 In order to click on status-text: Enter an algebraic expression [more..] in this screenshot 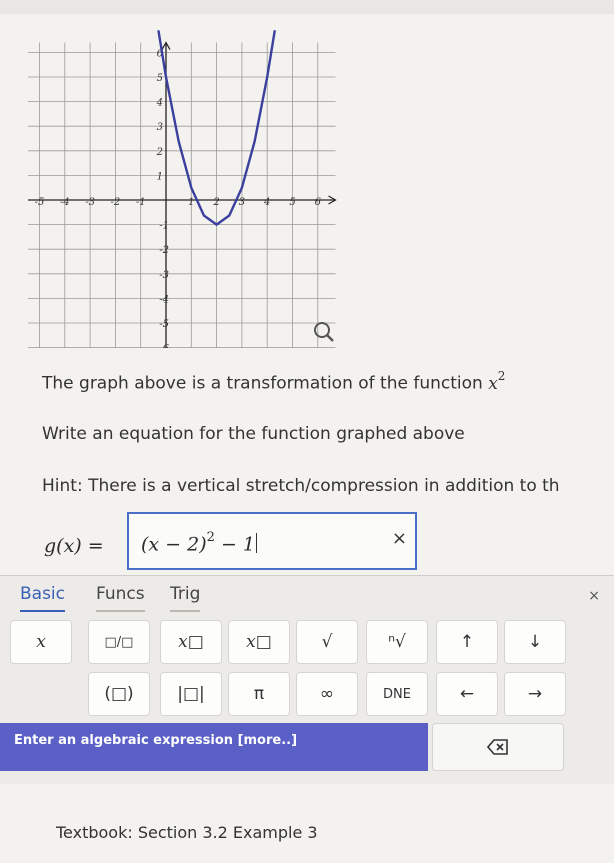, I will do `click(155, 740)`.